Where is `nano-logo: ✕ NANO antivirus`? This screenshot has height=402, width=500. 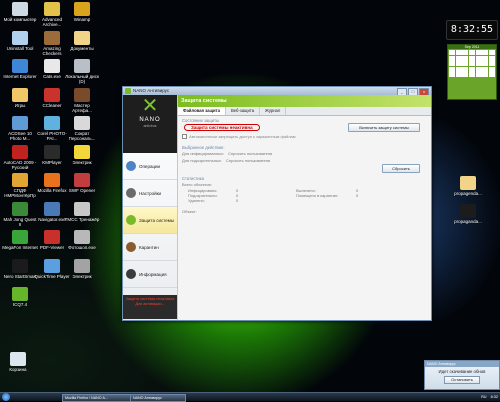 nano-logo: ✕ NANO antivirus is located at coordinates (150, 124).